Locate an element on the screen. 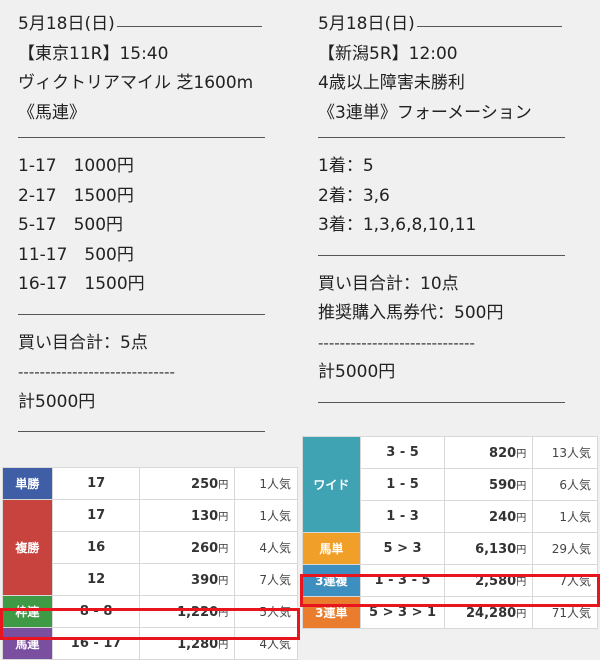 The width and height of the screenshot is (600, 660). payout-amount: 1,280 is located at coordinates (198, 644).